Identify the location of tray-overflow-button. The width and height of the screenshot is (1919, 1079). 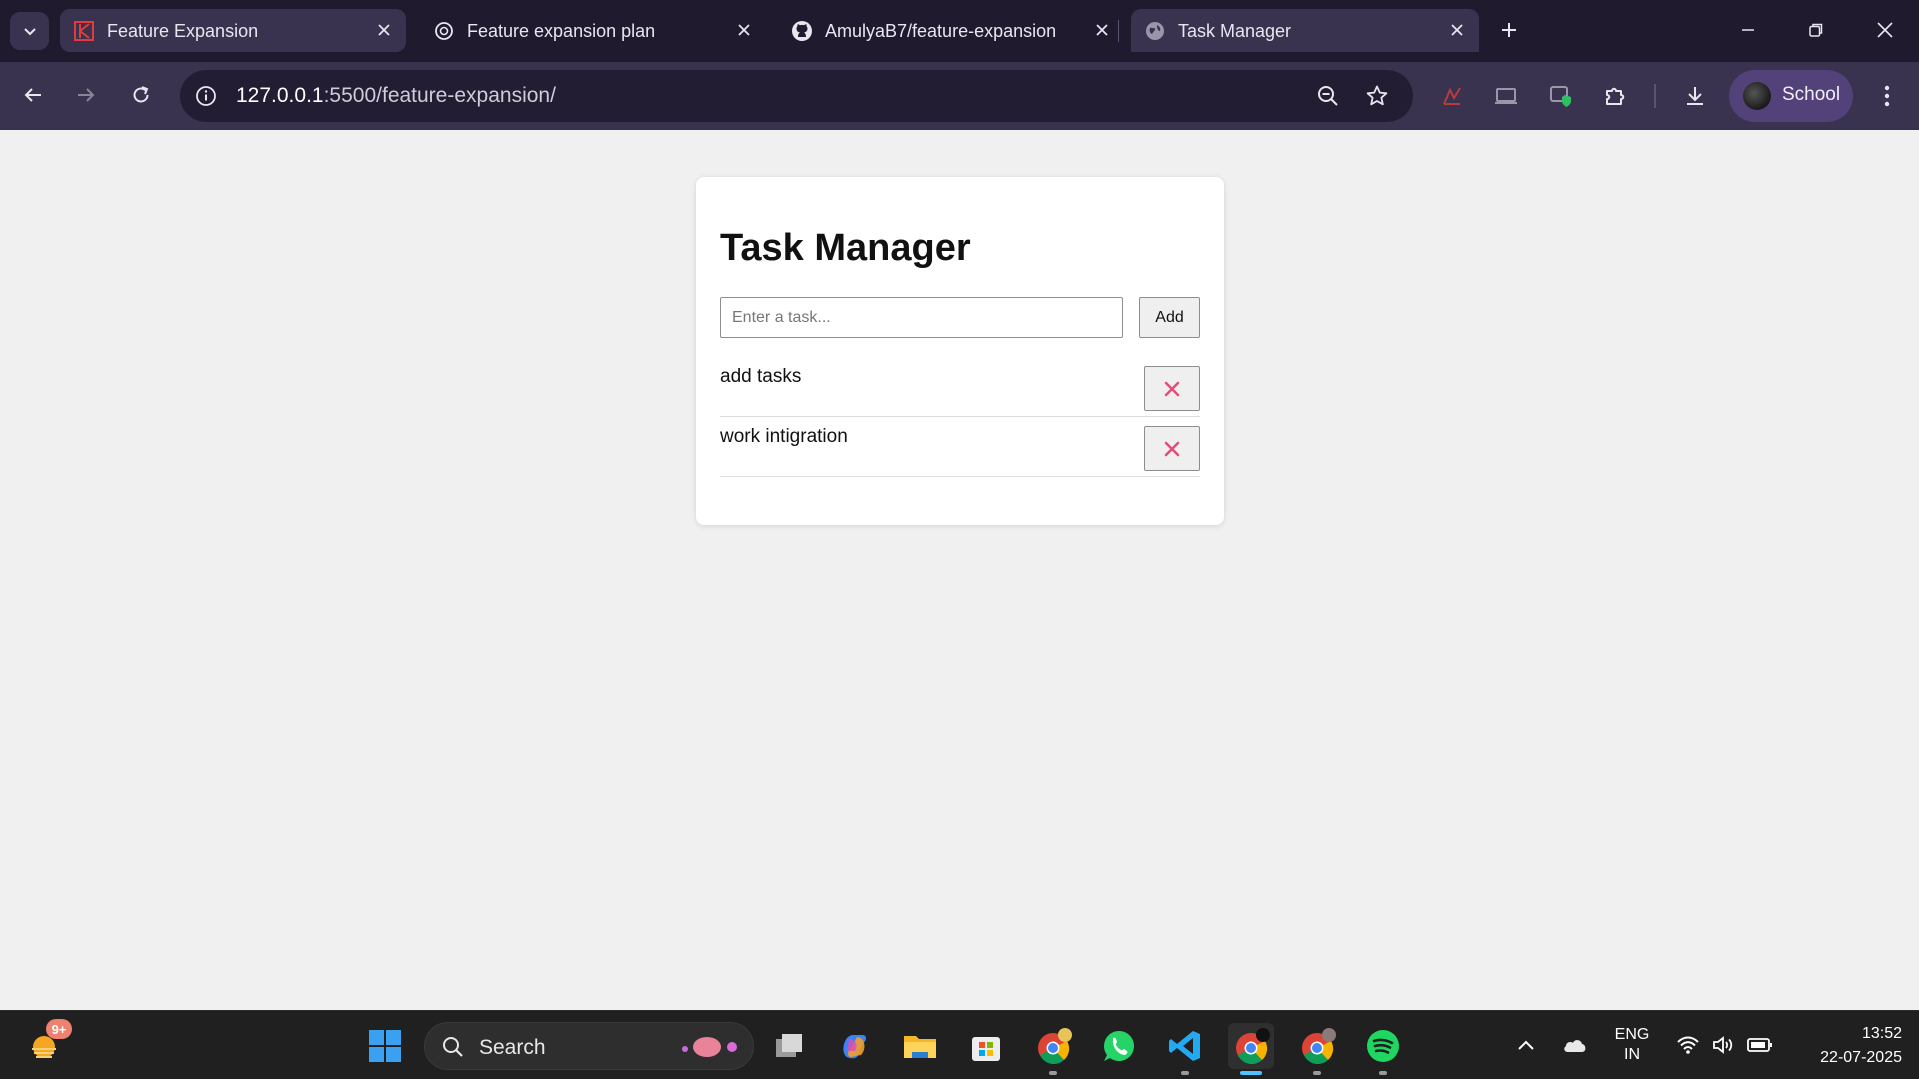
(1526, 1045).